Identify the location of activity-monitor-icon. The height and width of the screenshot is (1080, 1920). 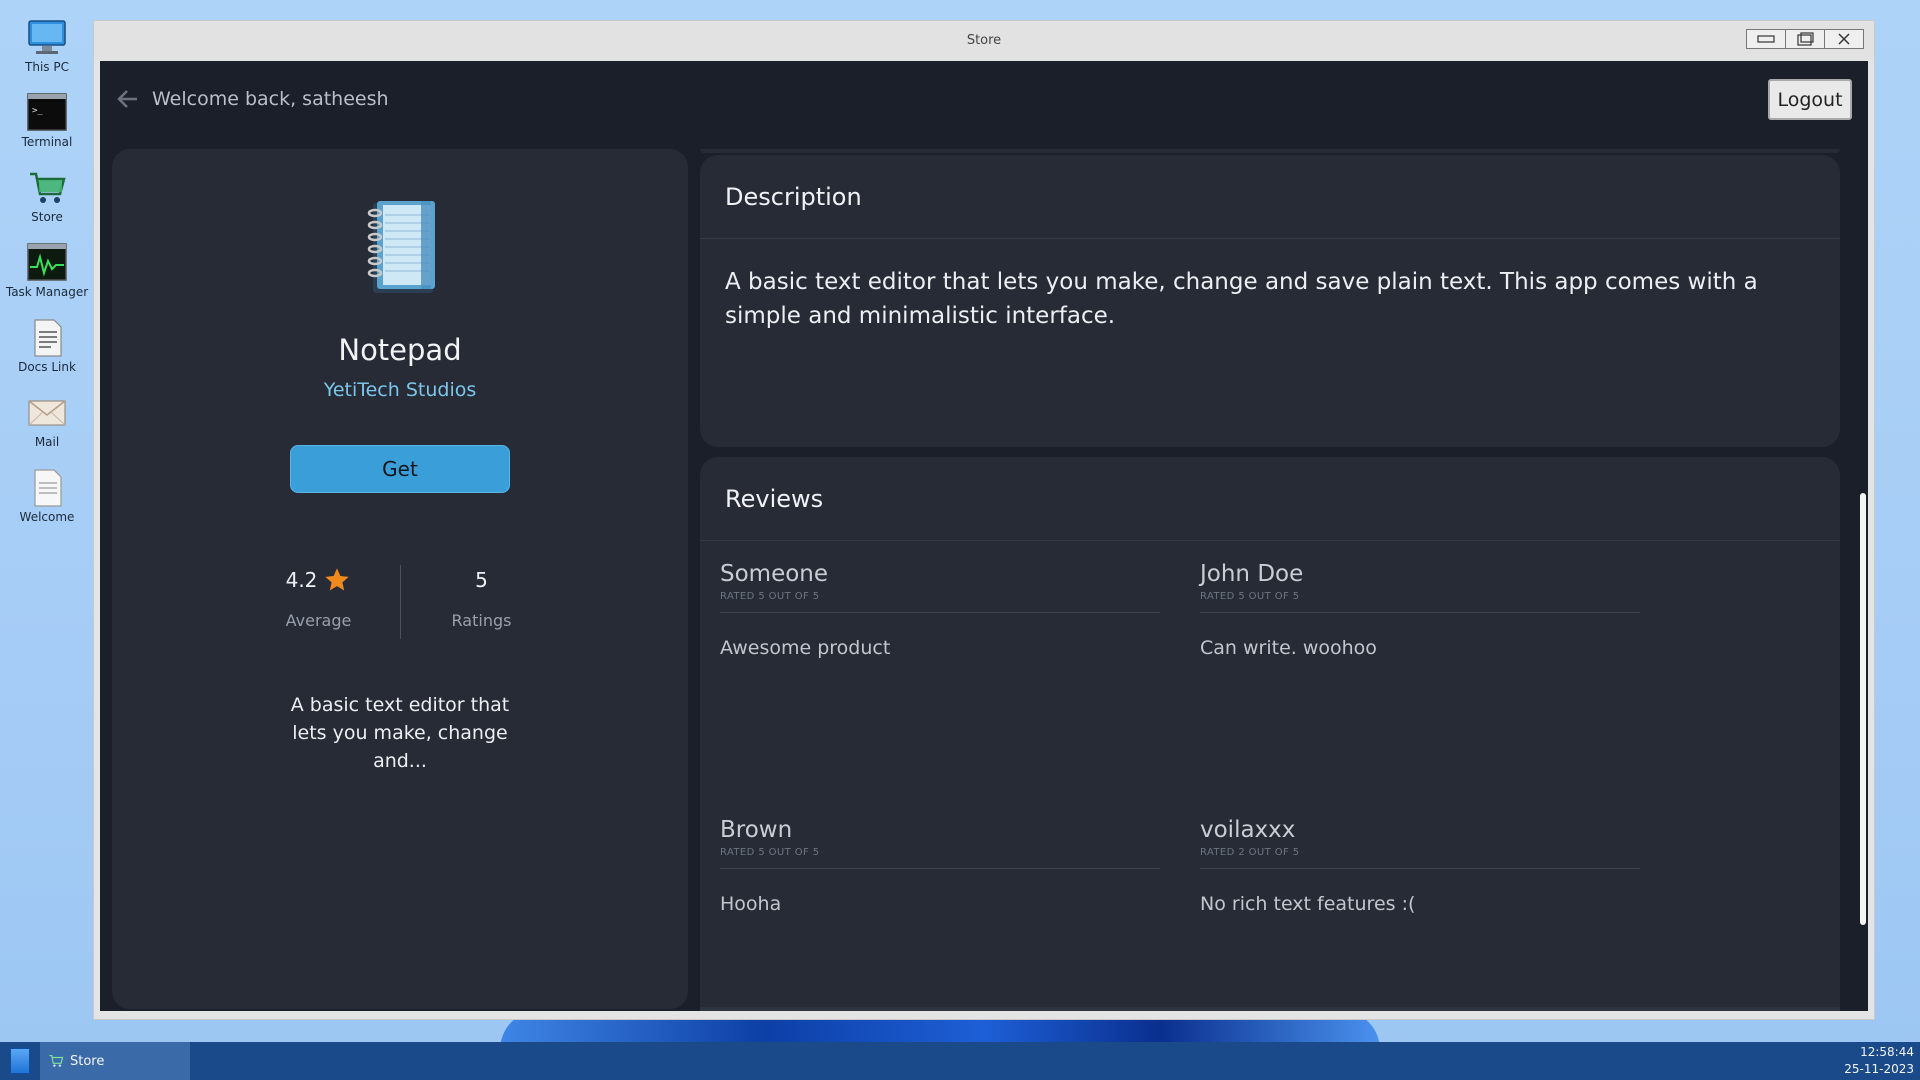
(47, 263).